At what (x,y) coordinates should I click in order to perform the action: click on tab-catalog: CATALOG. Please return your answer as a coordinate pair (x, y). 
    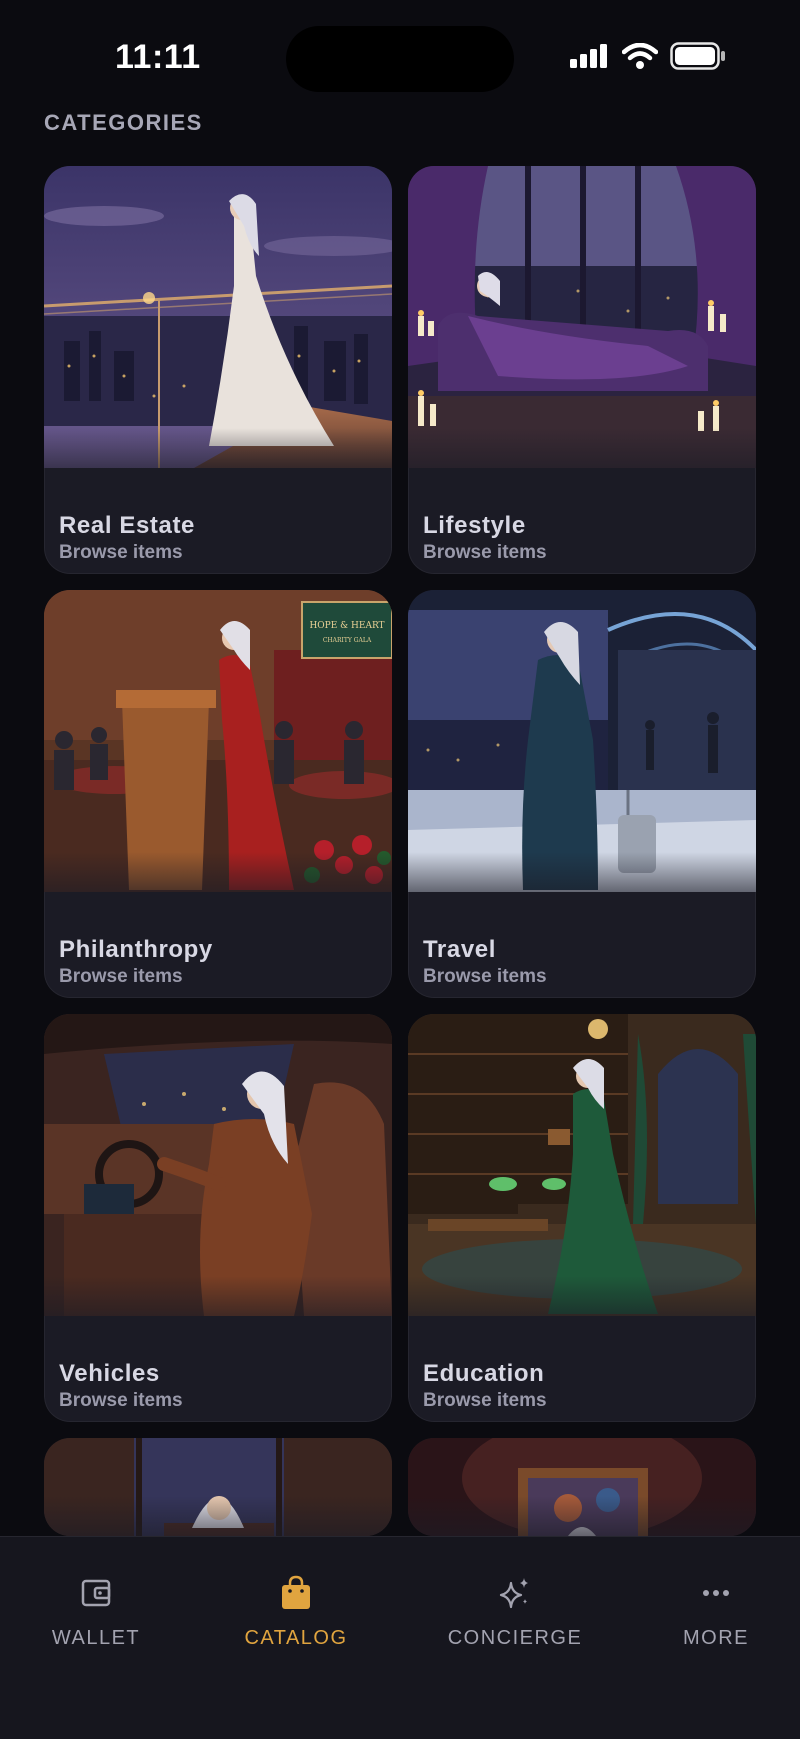
    Looking at the image, I should click on (296, 1611).